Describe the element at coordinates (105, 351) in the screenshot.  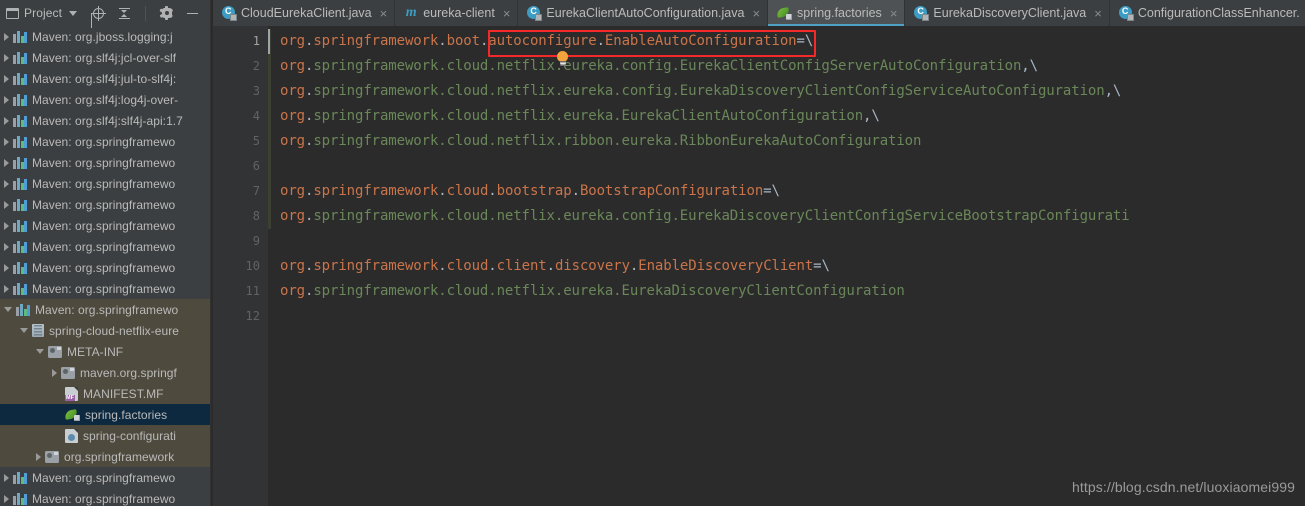
I see `tree-item: META-INF` at that location.